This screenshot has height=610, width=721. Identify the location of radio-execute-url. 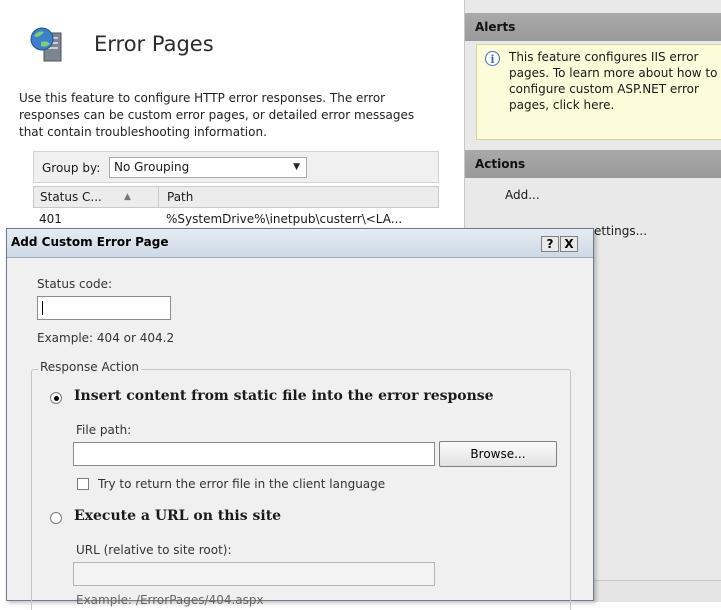
(56, 518).